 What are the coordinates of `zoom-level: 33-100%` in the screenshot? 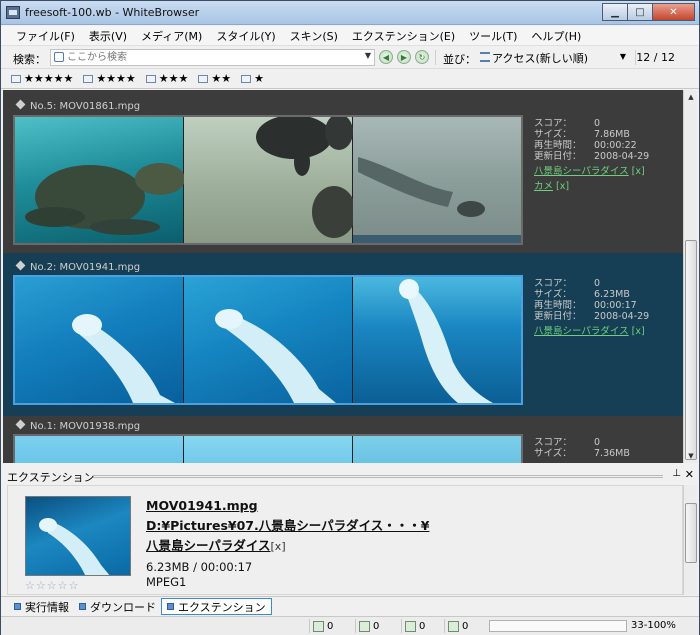 It's located at (653, 625).